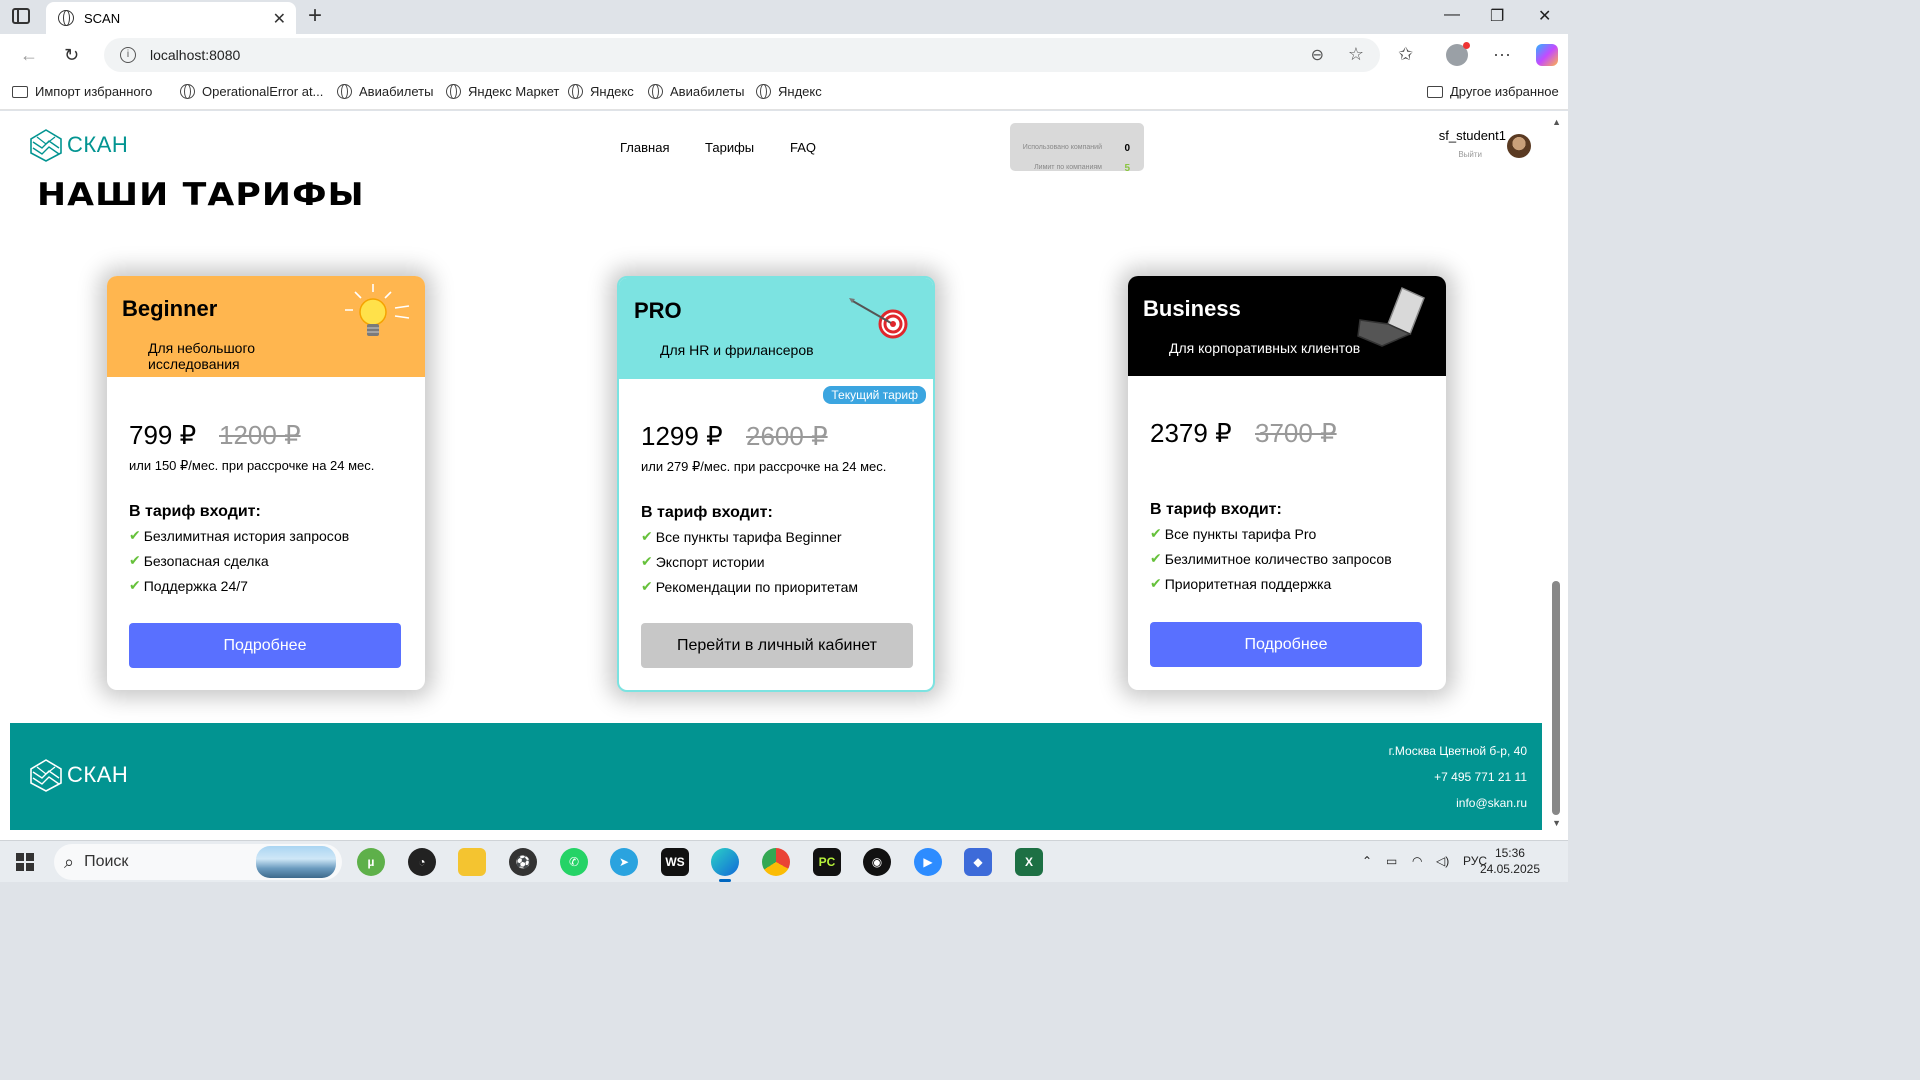  What do you see at coordinates (644, 147) in the screenshot?
I see `nav-home: Главная` at bounding box center [644, 147].